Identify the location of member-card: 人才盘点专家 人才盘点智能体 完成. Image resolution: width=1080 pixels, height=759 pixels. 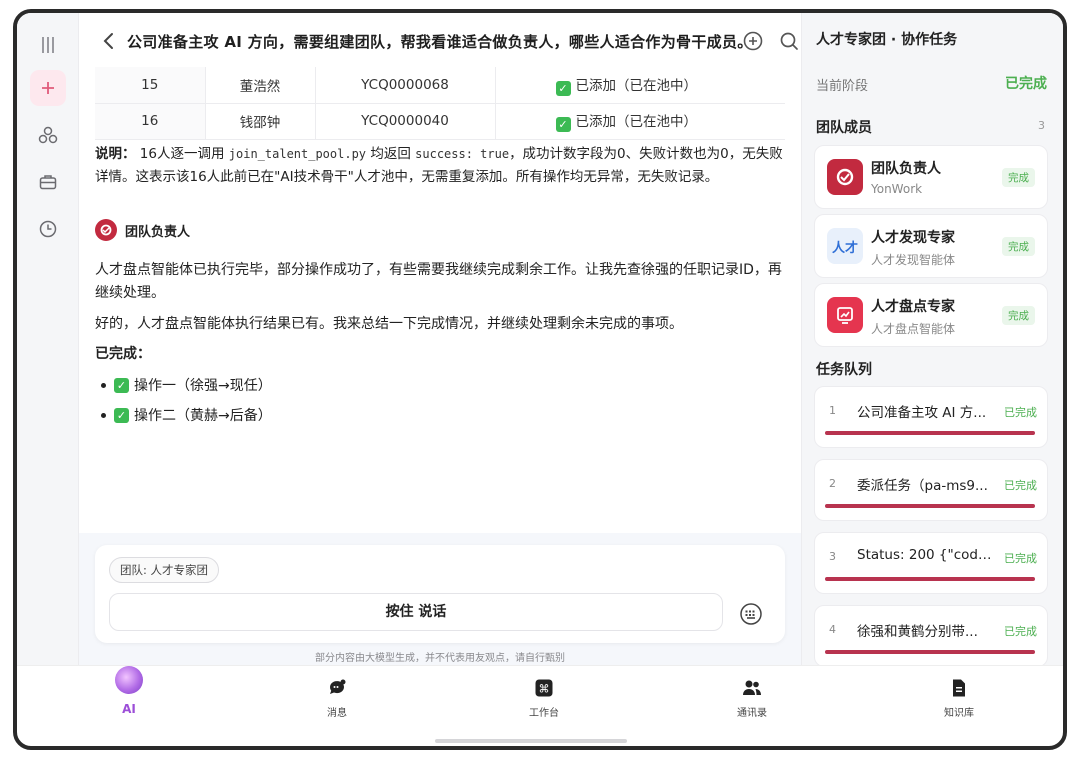
(931, 315).